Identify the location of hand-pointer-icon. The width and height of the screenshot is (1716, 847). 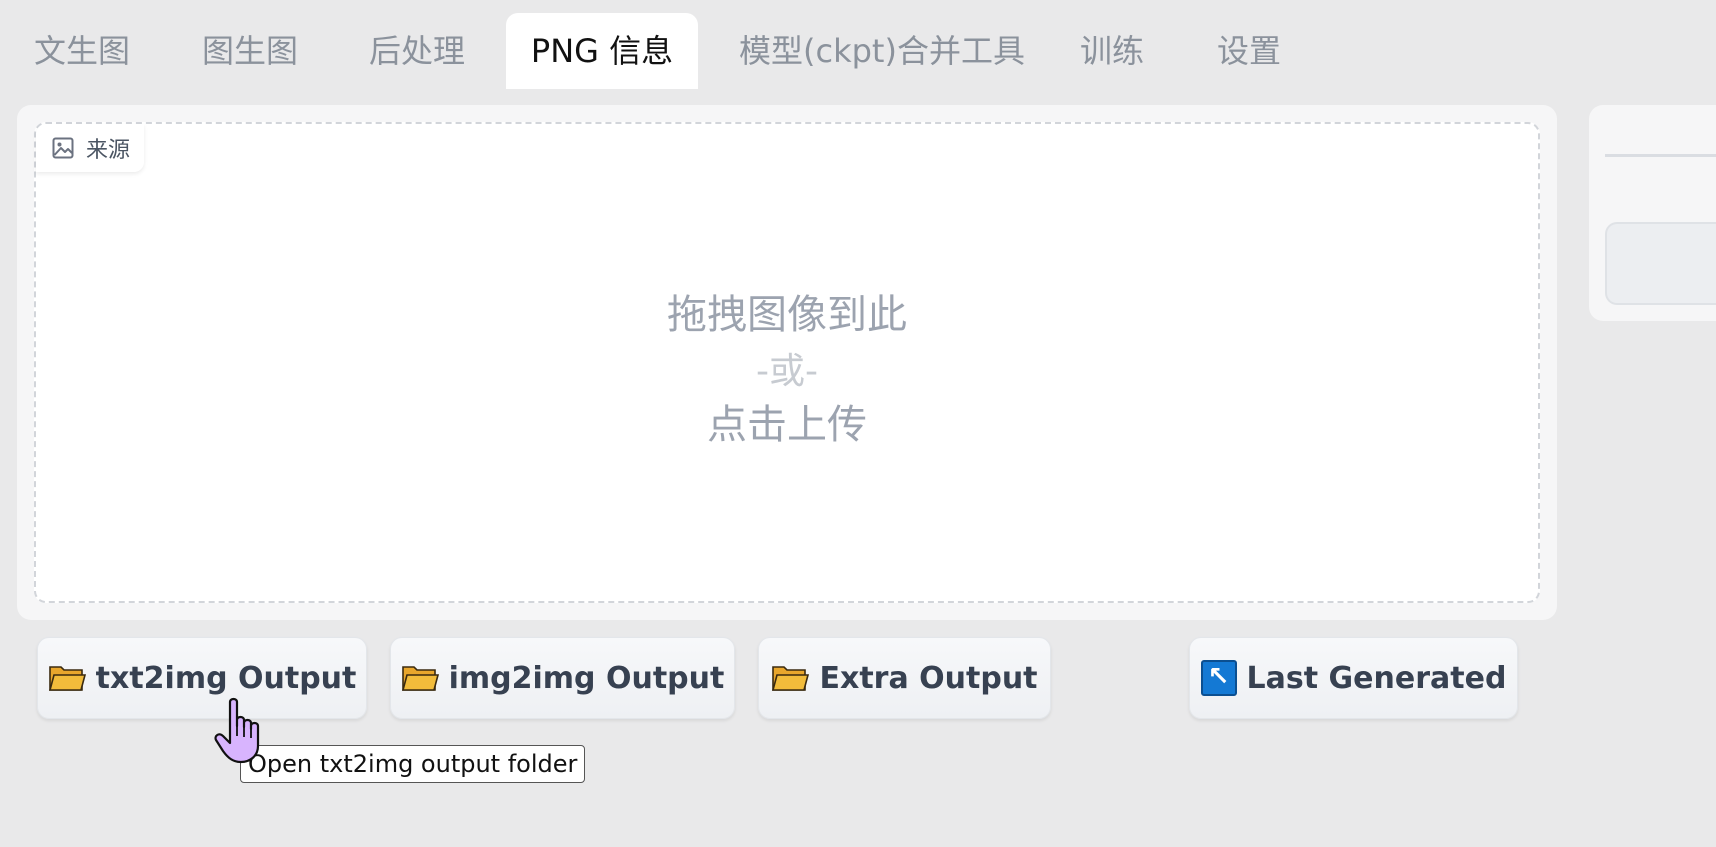
(244, 731).